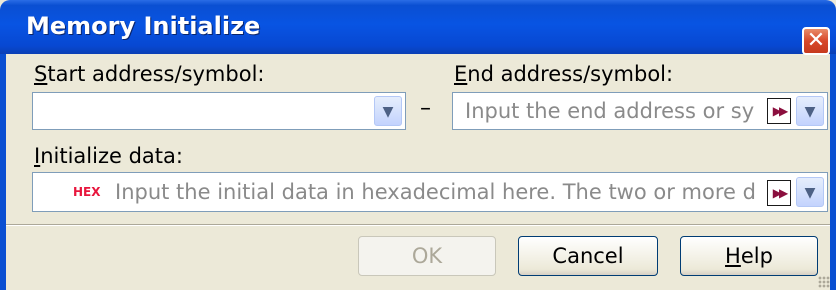  I want to click on ok-button: OK, so click(427, 256).